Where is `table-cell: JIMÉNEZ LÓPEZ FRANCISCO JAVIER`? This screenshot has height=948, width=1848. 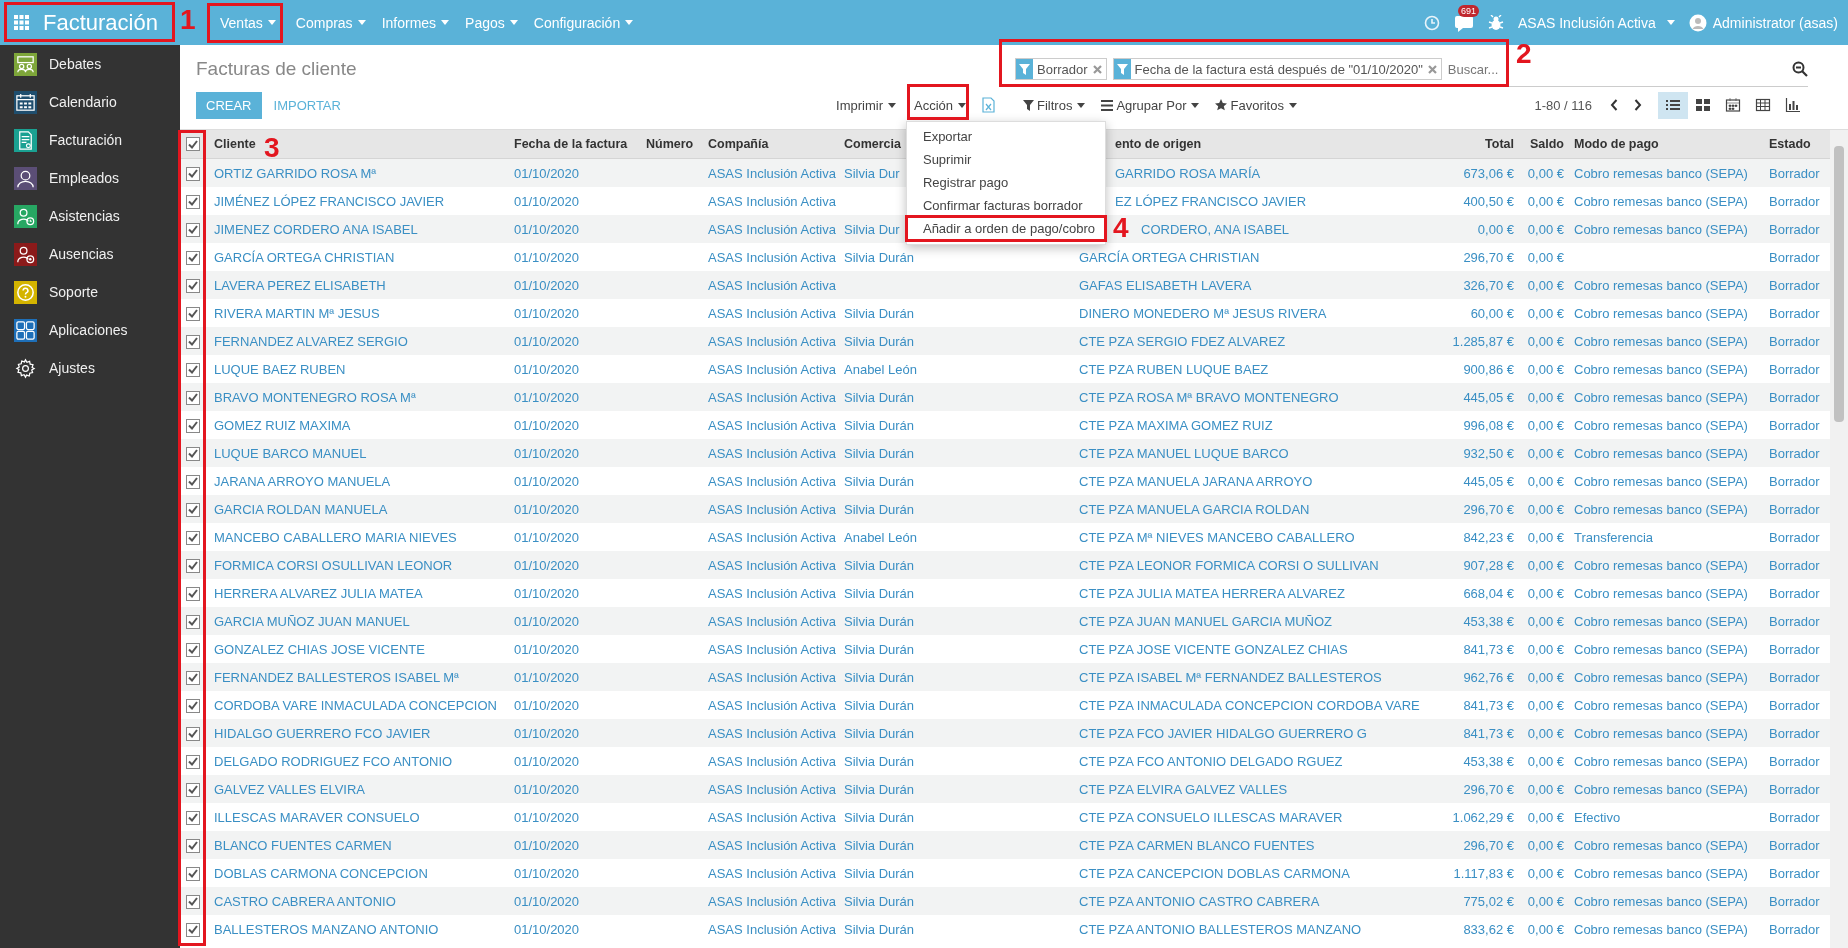
table-cell: JIMÉNEZ LÓPEZ FRANCISCO JAVIER is located at coordinates (329, 201).